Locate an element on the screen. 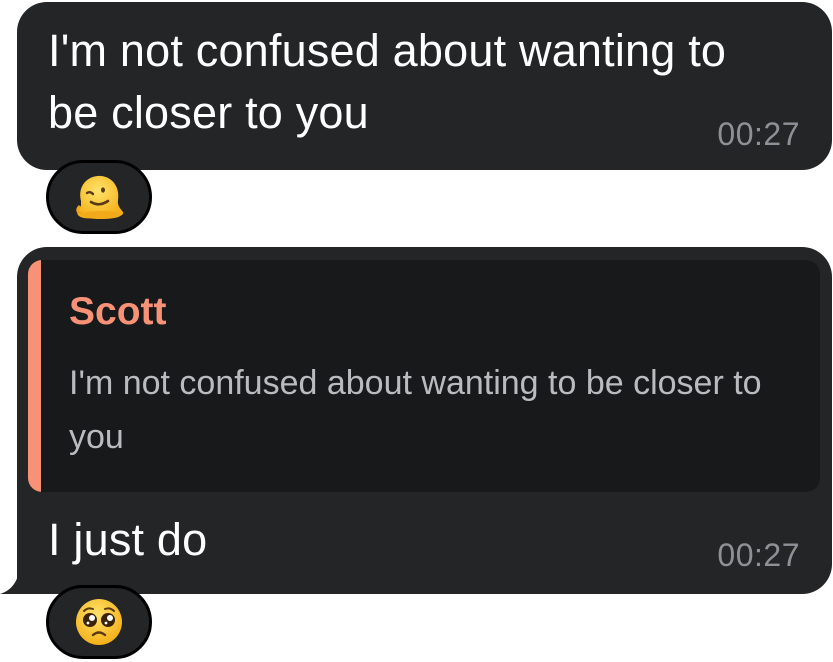 Image resolution: width=833 pixels, height=662 pixels. melting-face-emoji-icon is located at coordinates (100, 197).